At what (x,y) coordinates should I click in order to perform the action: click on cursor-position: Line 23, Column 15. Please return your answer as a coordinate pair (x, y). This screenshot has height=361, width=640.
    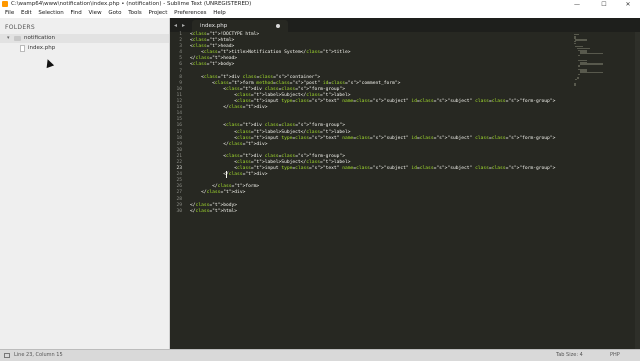
    Looking at the image, I should click on (38, 355).